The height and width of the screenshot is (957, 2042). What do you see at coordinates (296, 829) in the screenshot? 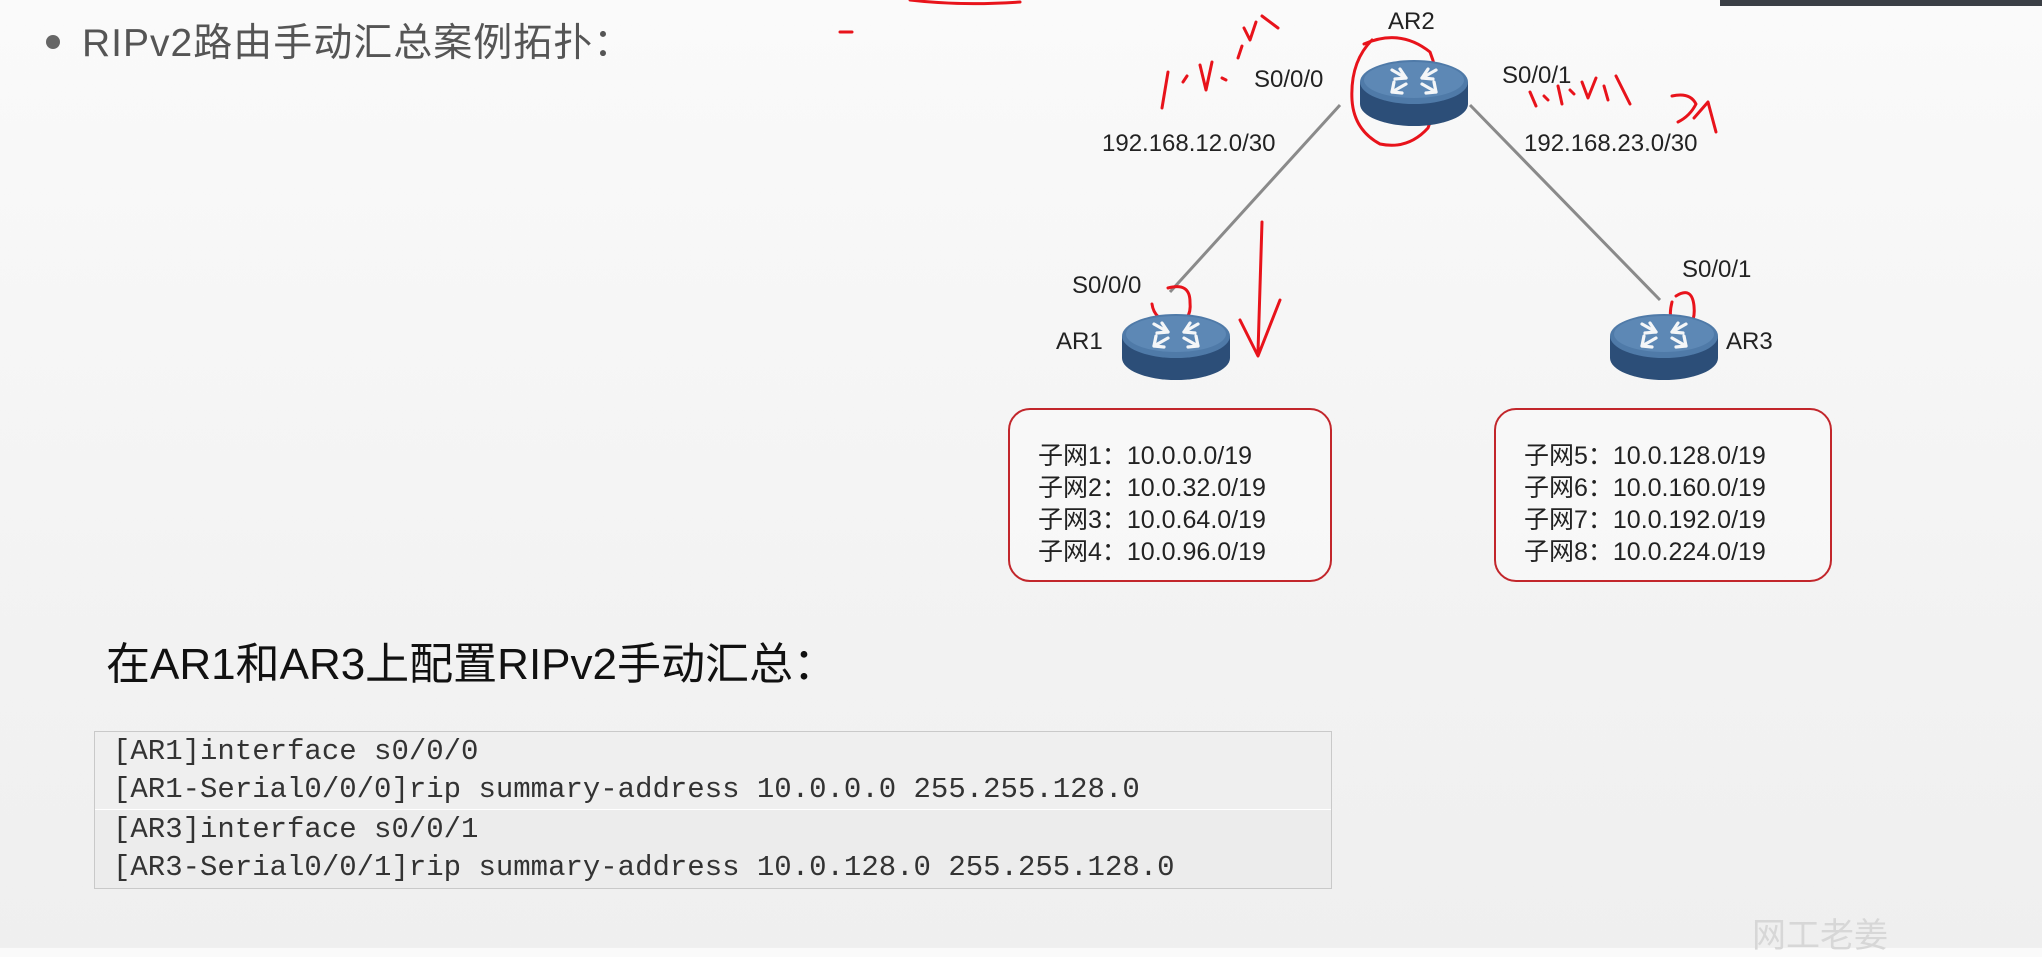
I see `cli-line: [AR3]interface s0/0/1` at bounding box center [296, 829].